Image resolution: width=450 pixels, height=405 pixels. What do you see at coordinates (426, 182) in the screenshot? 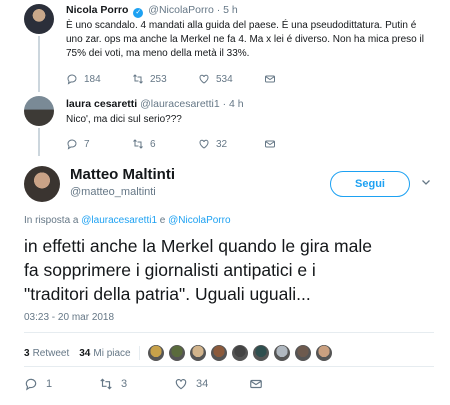
I see `chevron-down-icon` at bounding box center [426, 182].